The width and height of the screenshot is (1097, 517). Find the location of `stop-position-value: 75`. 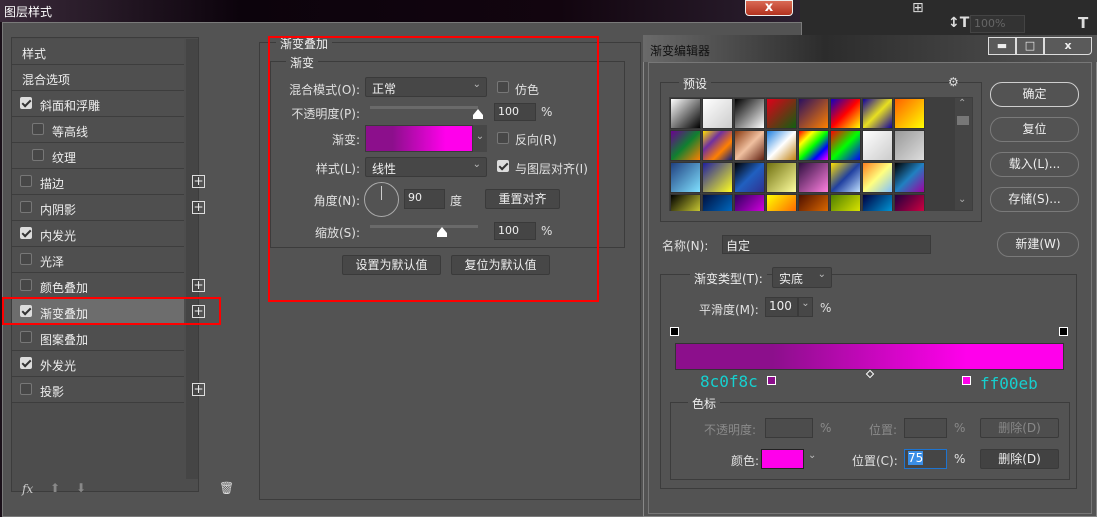

stop-position-value: 75 is located at coordinates (916, 458).